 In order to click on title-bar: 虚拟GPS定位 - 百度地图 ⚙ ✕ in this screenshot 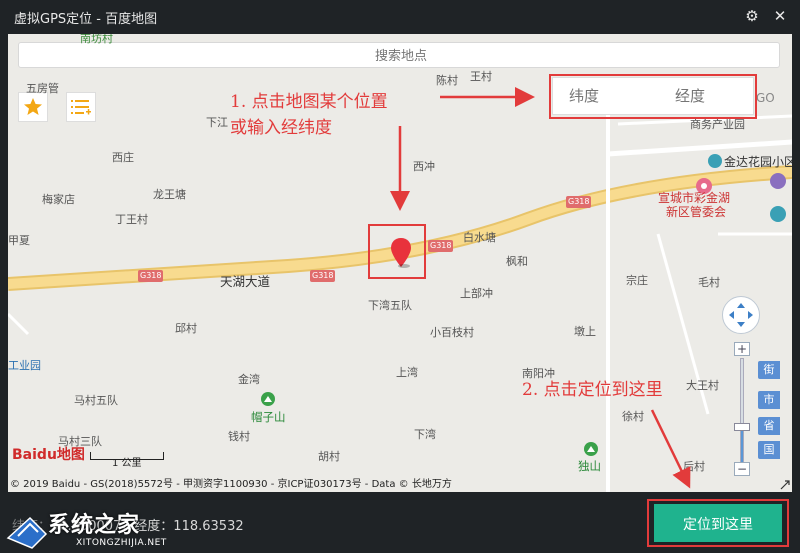, I will do `click(400, 16)`.